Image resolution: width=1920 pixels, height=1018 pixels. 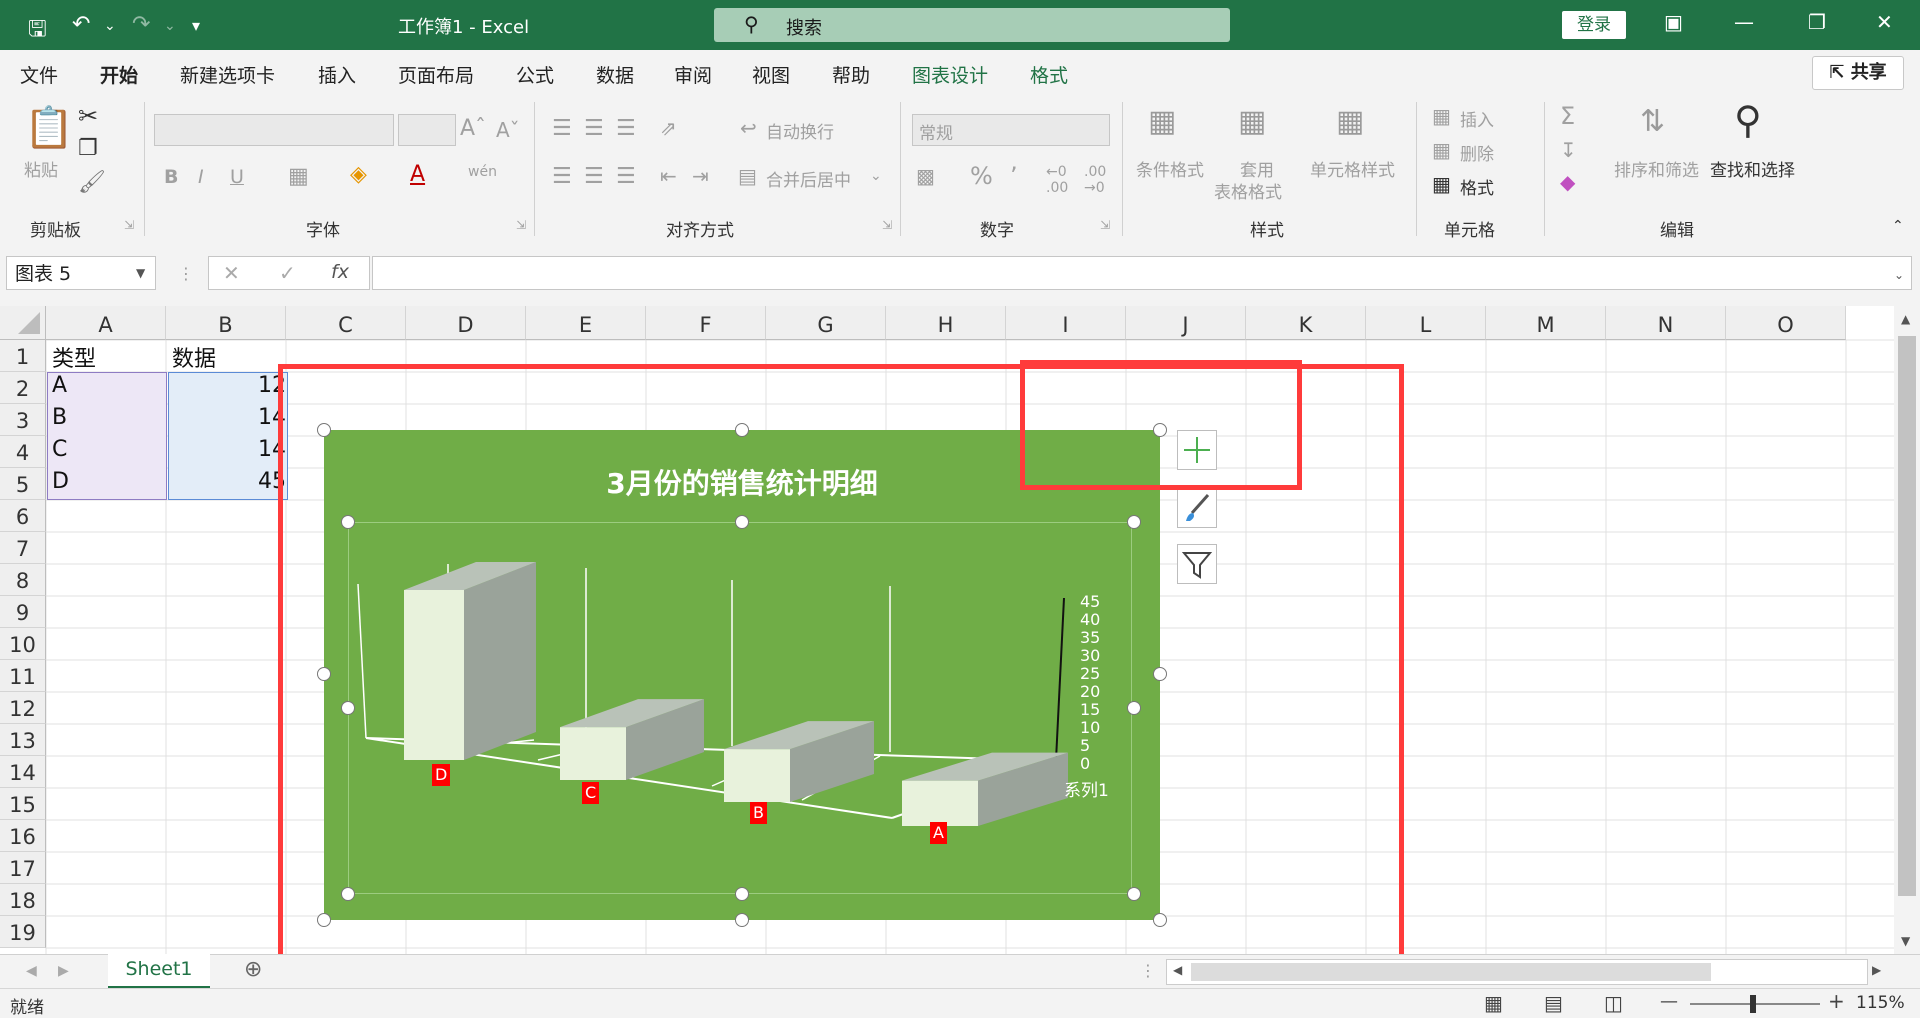 I want to click on delete-cells-icon: ▦, so click(x=1441, y=150).